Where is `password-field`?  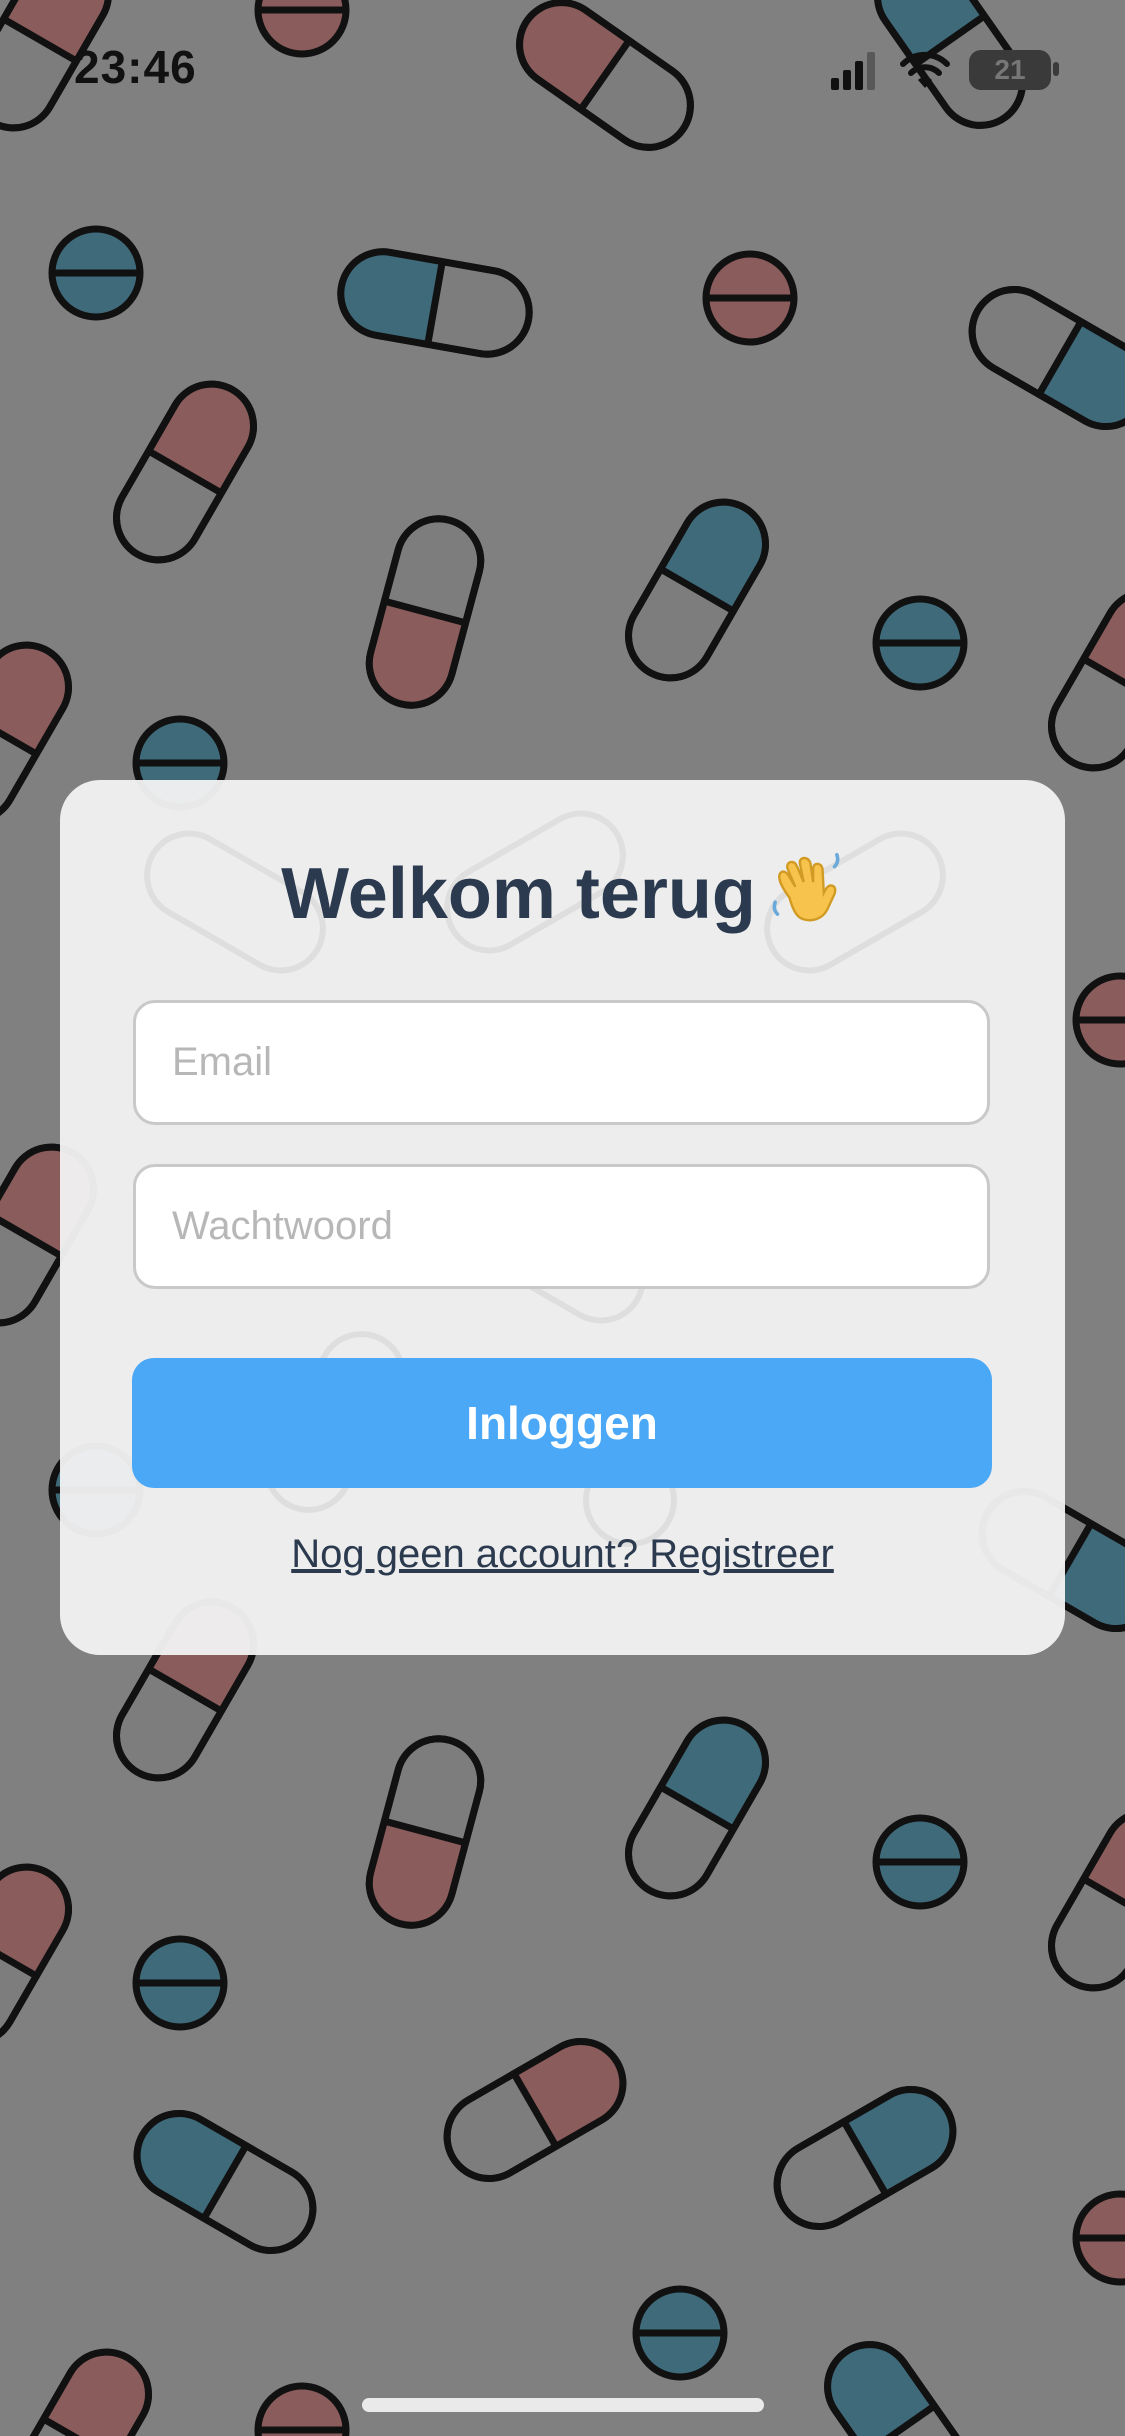
password-field is located at coordinates (561, 1226).